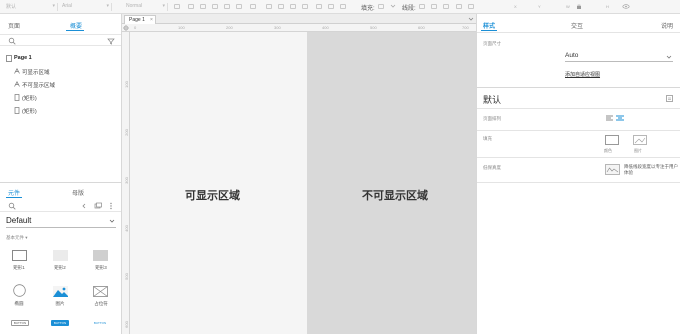 This screenshot has width=680, height=334. I want to click on tree-item-rectangle-2: (矩形), so click(29, 111).